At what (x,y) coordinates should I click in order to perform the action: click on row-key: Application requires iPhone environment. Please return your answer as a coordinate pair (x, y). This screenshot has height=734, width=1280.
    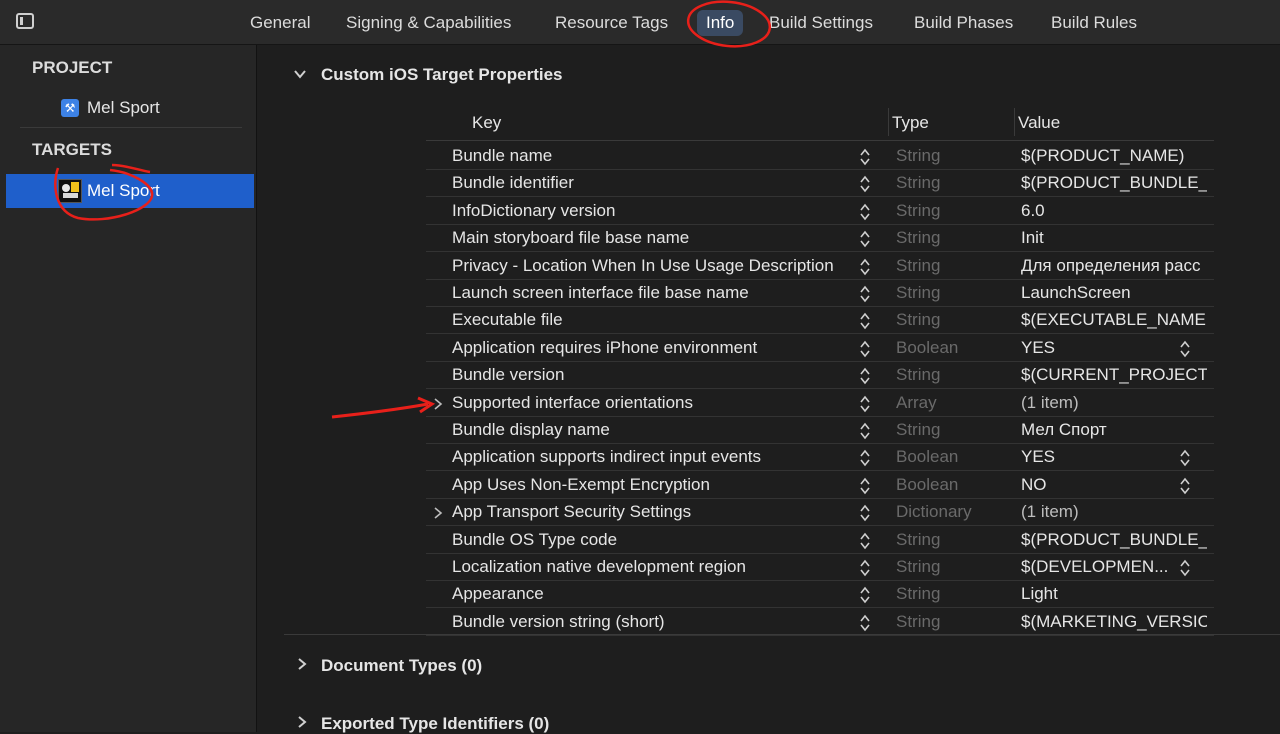
    Looking at the image, I should click on (604, 348).